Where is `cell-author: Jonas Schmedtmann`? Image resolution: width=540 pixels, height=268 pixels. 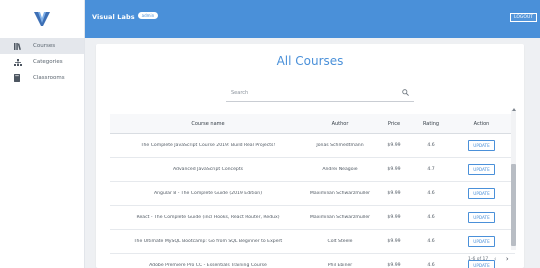 cell-author: Jonas Schmedtmann is located at coordinates (340, 145).